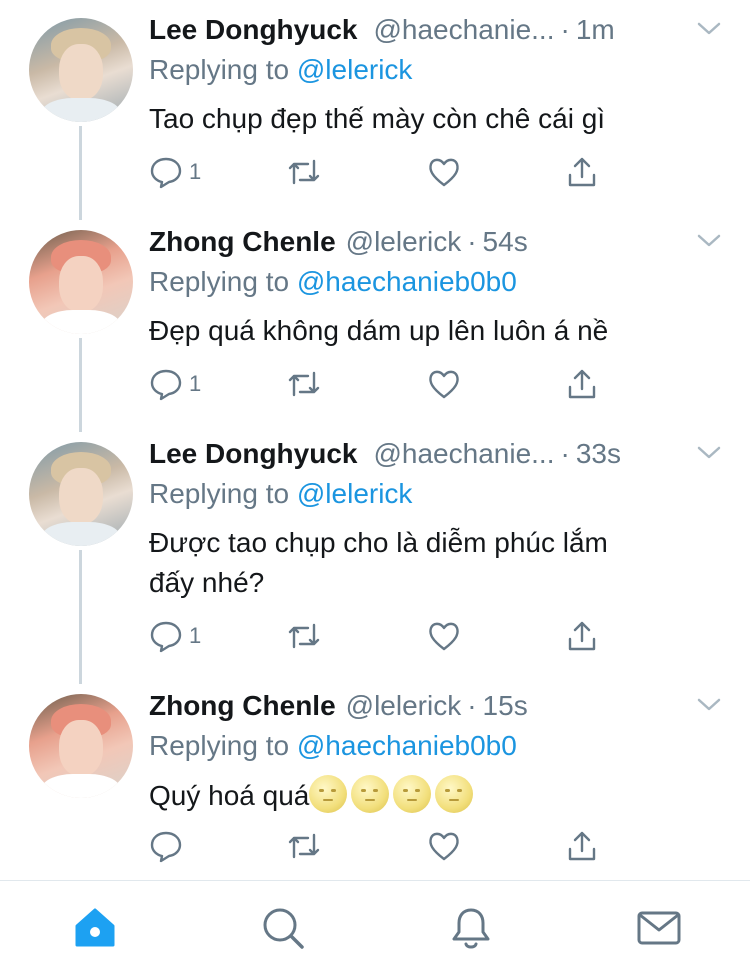  Describe the element at coordinates (378, 542) in the screenshot. I see `tweet-text-line: Được tao chụp cho là diễm phúc lắm` at that location.